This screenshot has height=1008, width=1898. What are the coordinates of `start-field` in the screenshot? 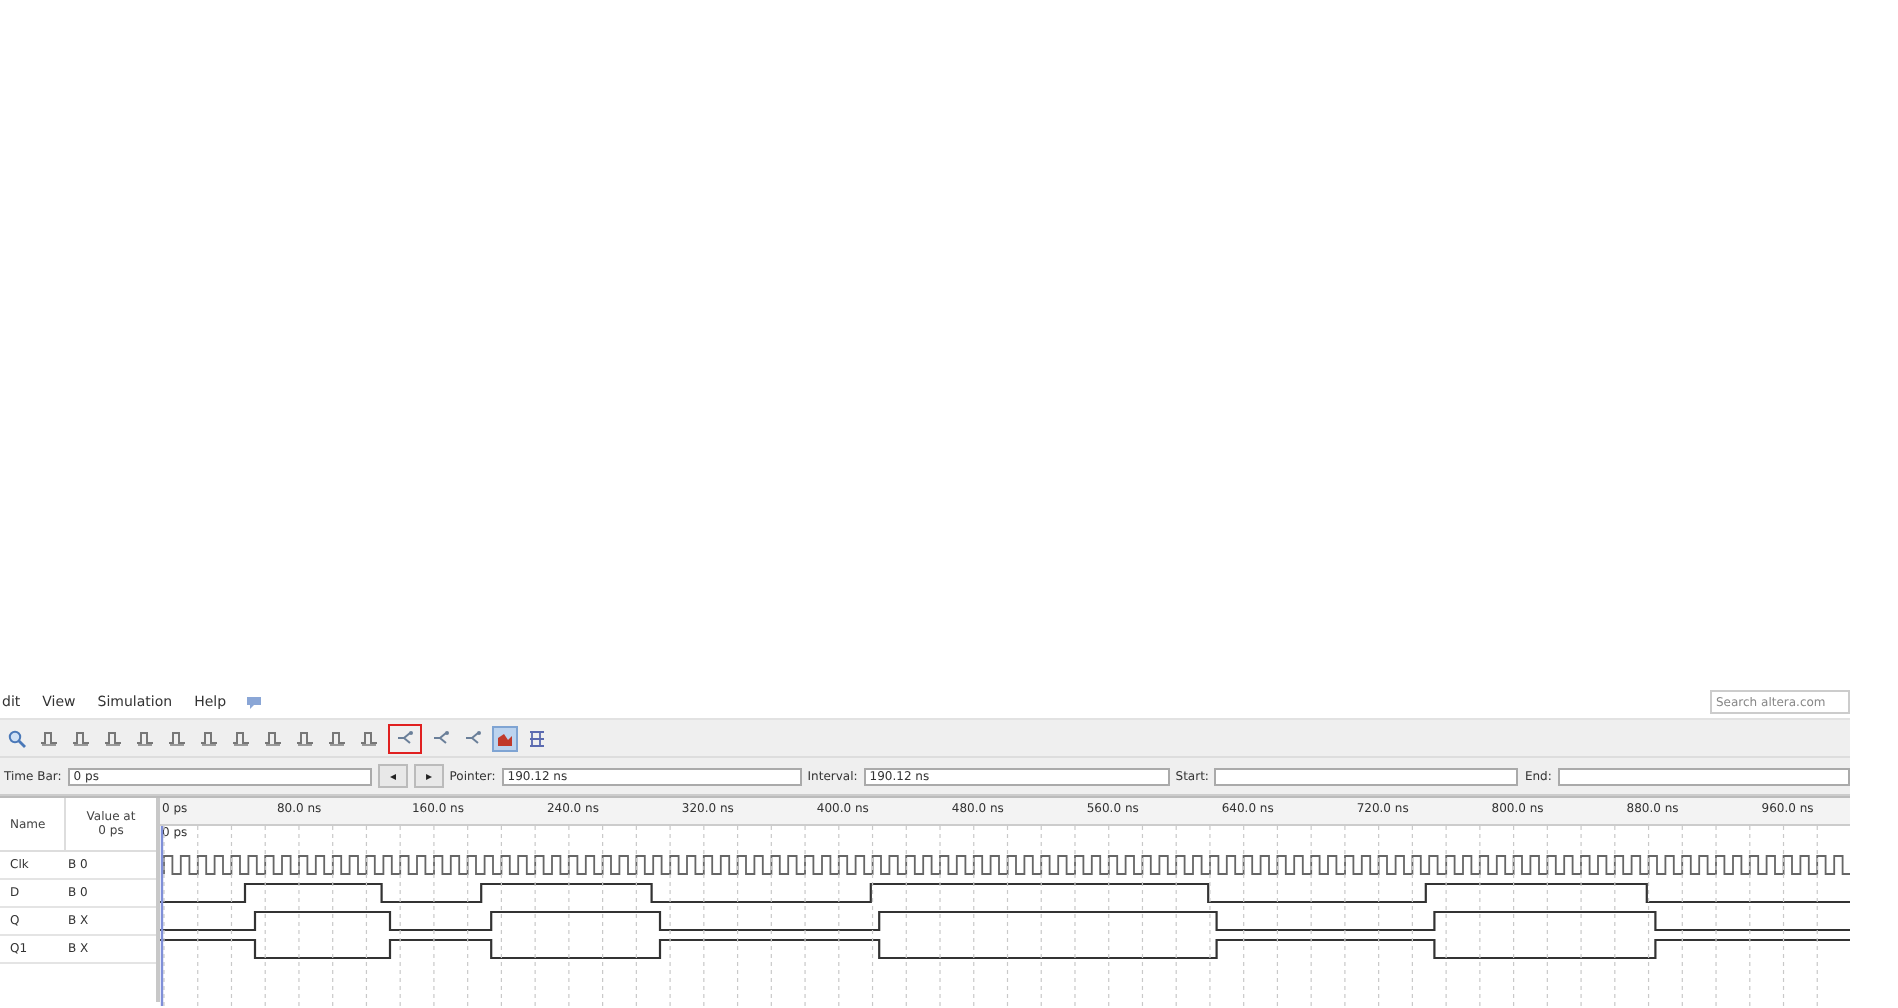 It's located at (1366, 776).